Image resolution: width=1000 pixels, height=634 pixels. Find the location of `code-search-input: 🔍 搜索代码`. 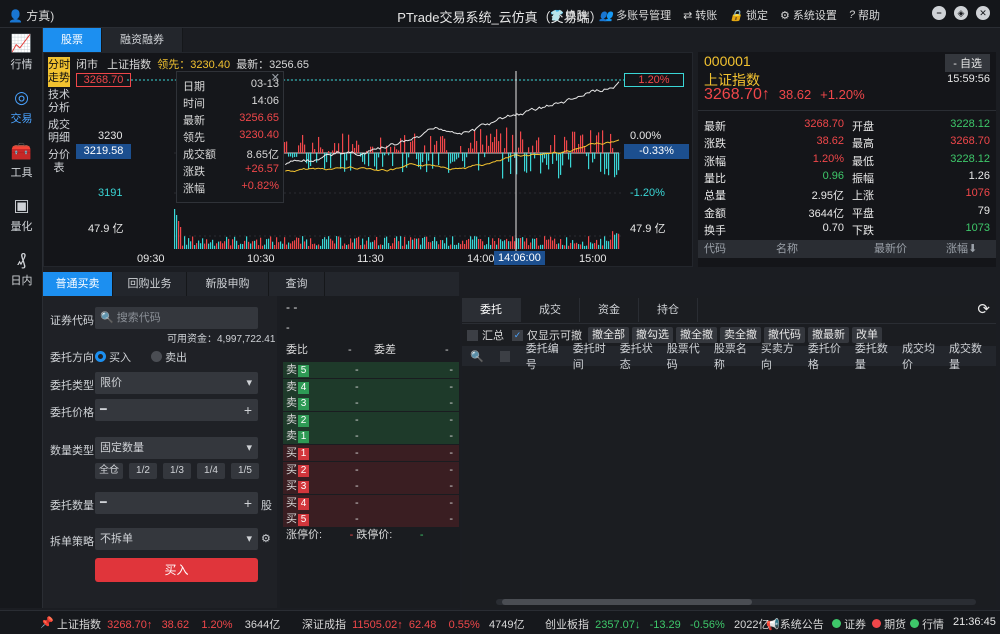

code-search-input: 🔍 搜索代码 is located at coordinates (176, 318).